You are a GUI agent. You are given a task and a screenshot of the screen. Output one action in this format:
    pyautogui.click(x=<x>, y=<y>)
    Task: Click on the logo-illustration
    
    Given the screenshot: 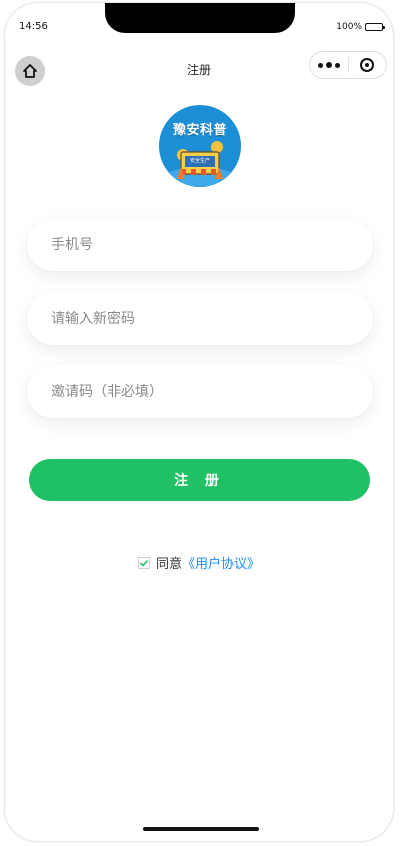 What is the action you would take?
    pyautogui.click(x=200, y=164)
    